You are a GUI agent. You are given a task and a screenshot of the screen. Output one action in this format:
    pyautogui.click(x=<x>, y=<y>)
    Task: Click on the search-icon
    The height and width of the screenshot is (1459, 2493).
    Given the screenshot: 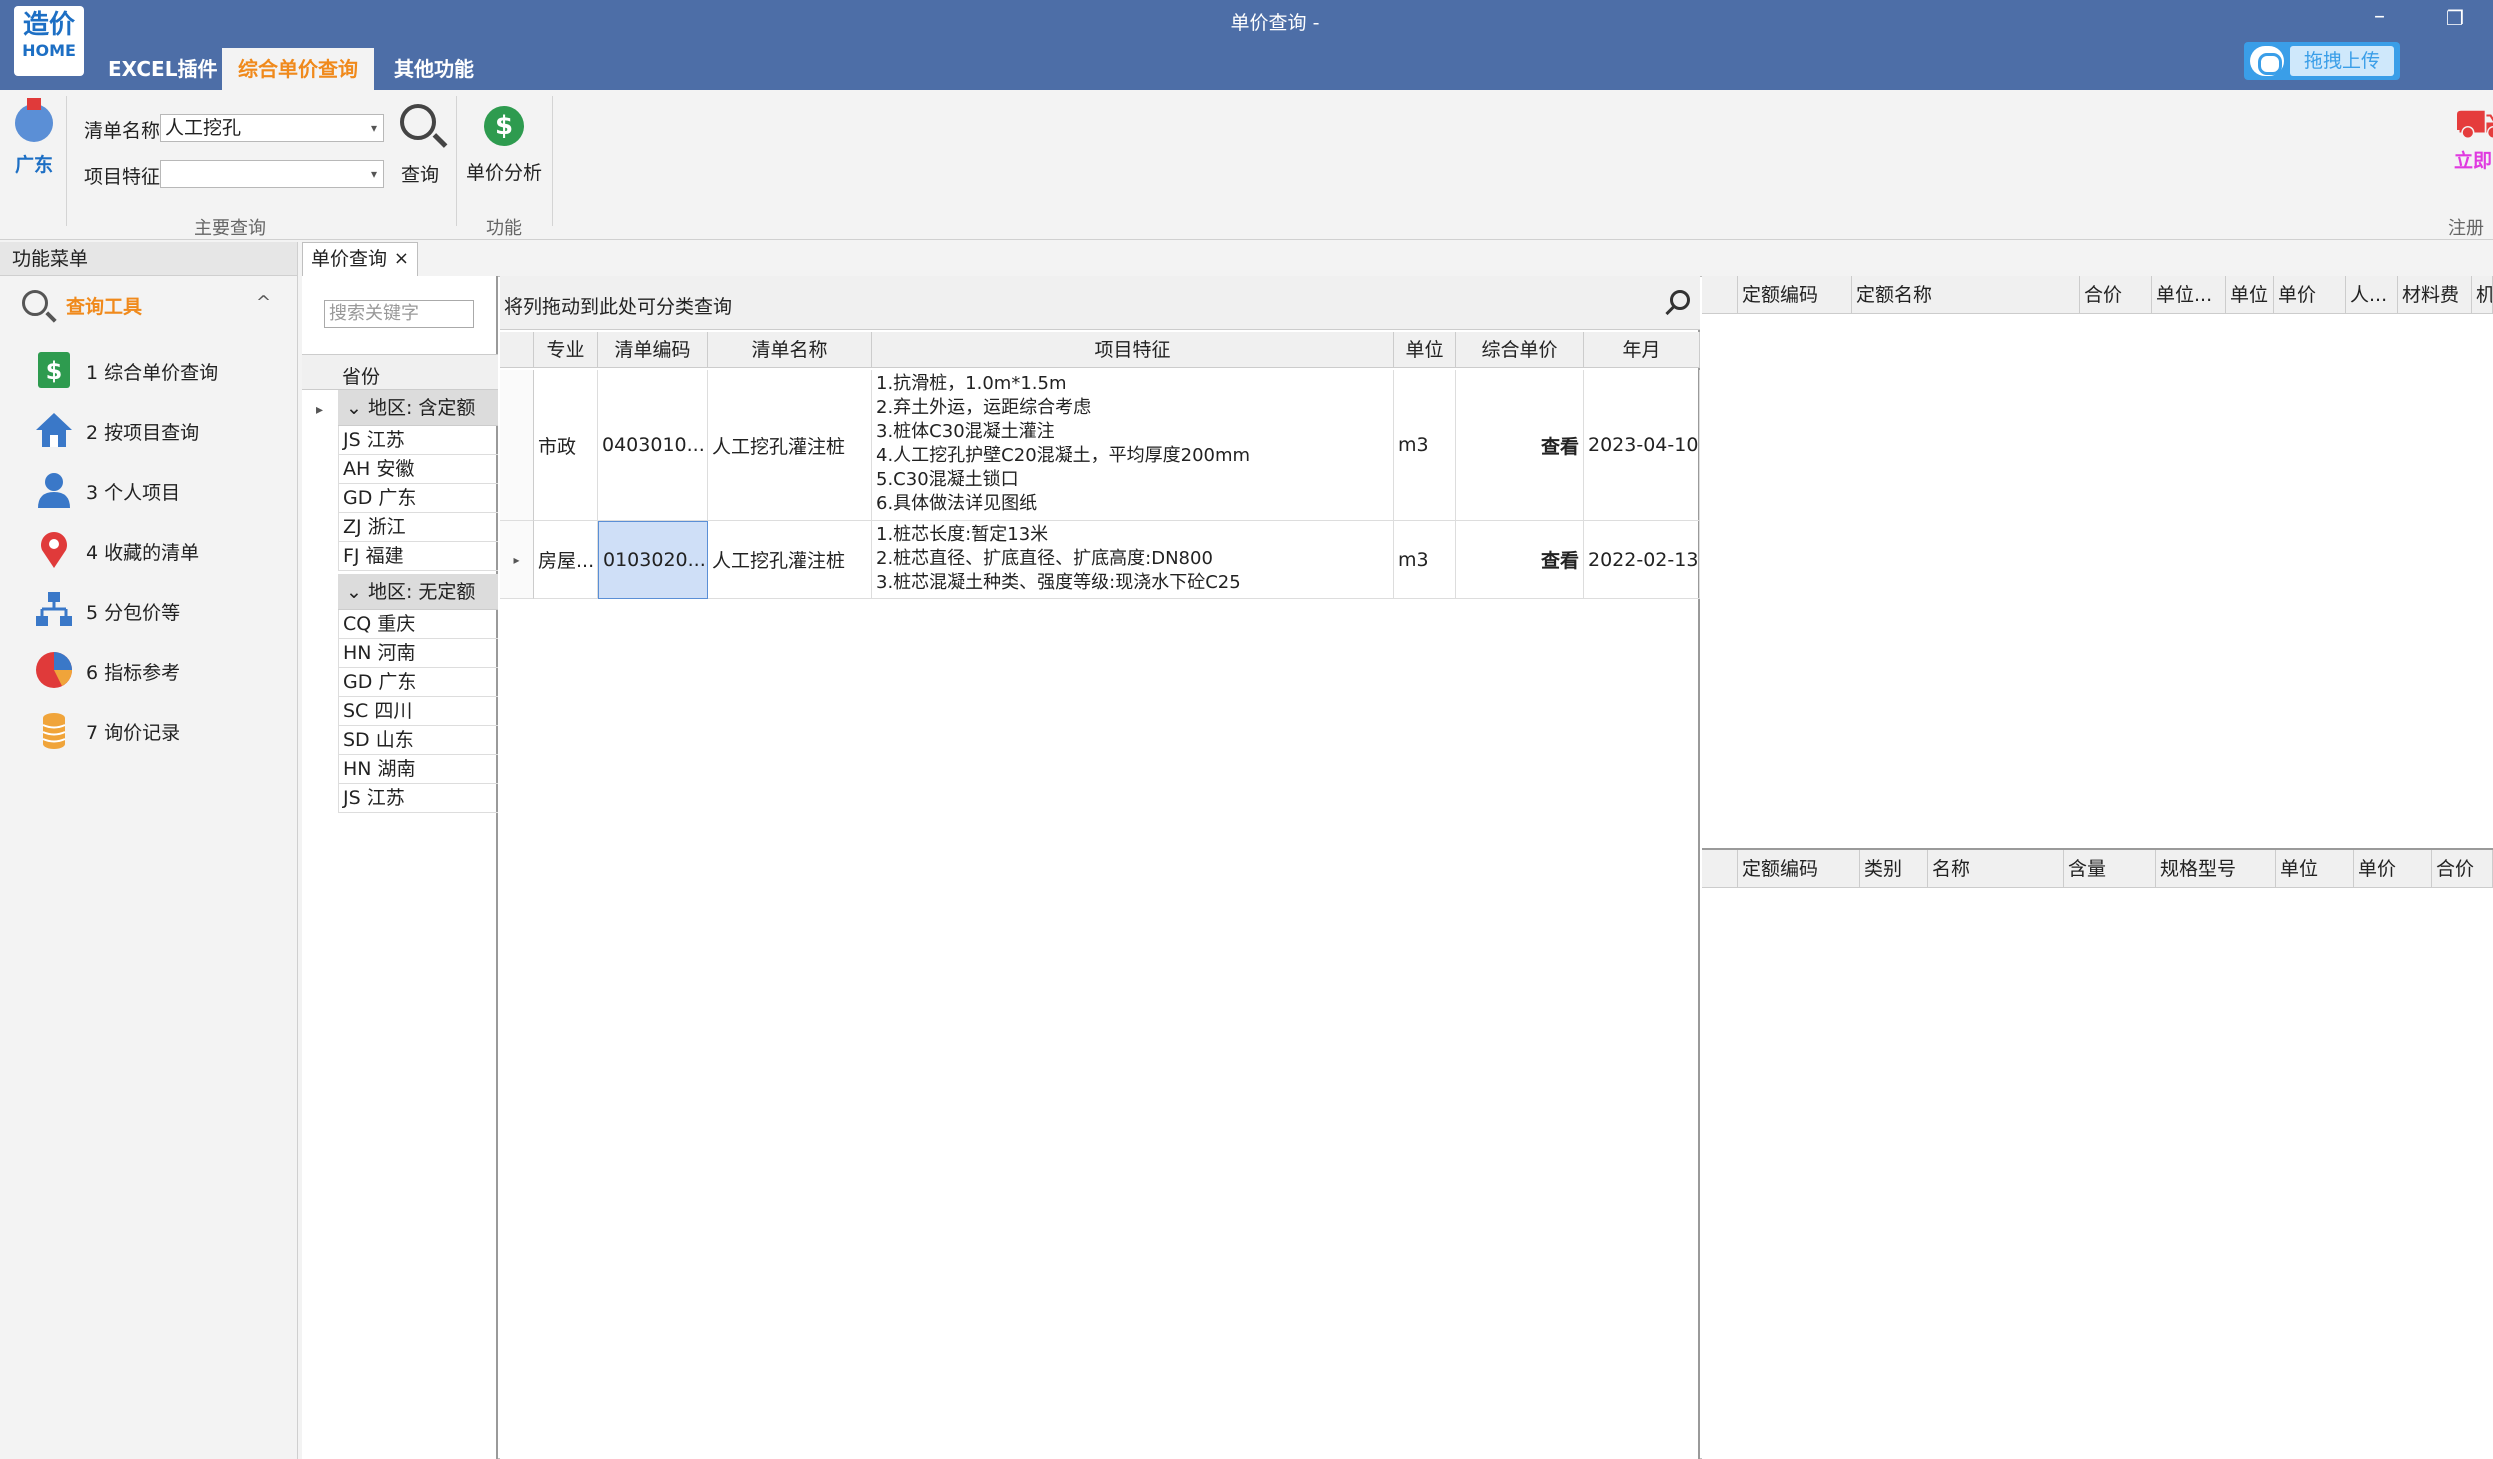 What is the action you would take?
    pyautogui.click(x=35, y=303)
    